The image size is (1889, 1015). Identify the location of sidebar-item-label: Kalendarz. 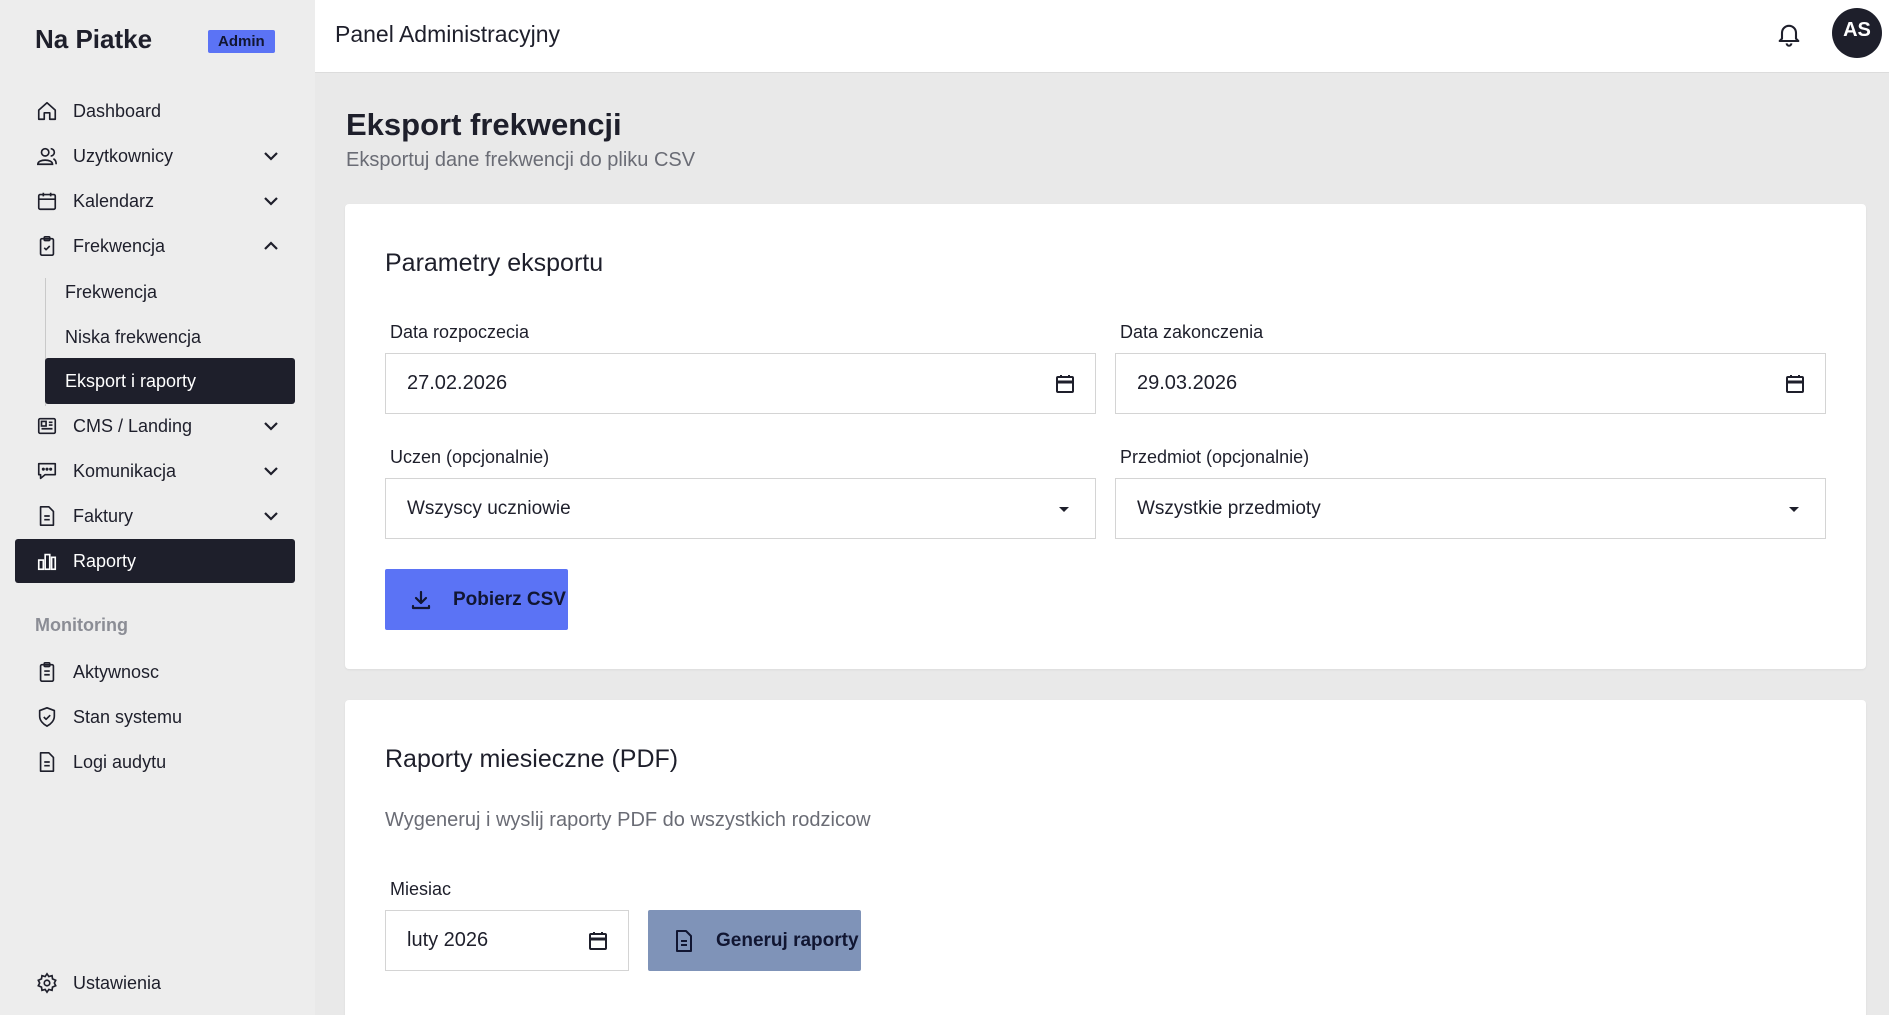
(114, 200).